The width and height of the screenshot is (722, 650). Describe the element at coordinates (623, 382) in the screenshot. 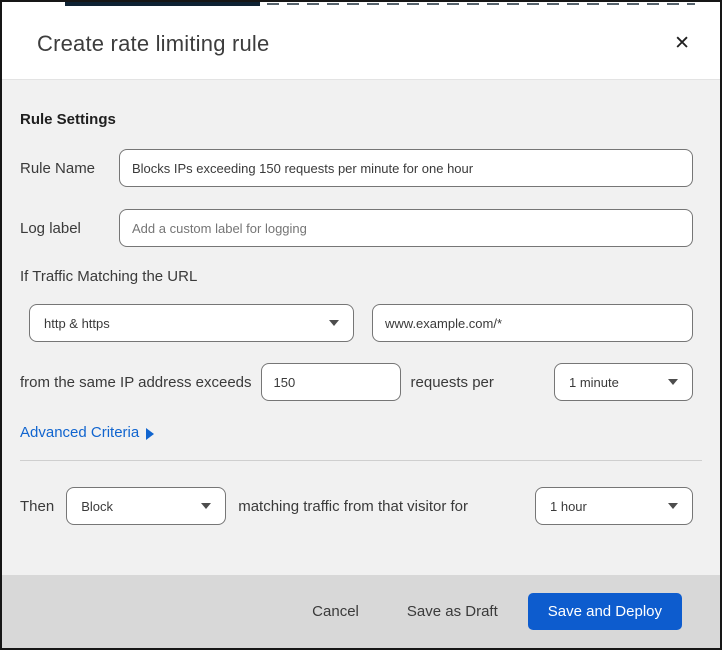

I see `period-select: 1 minute` at that location.